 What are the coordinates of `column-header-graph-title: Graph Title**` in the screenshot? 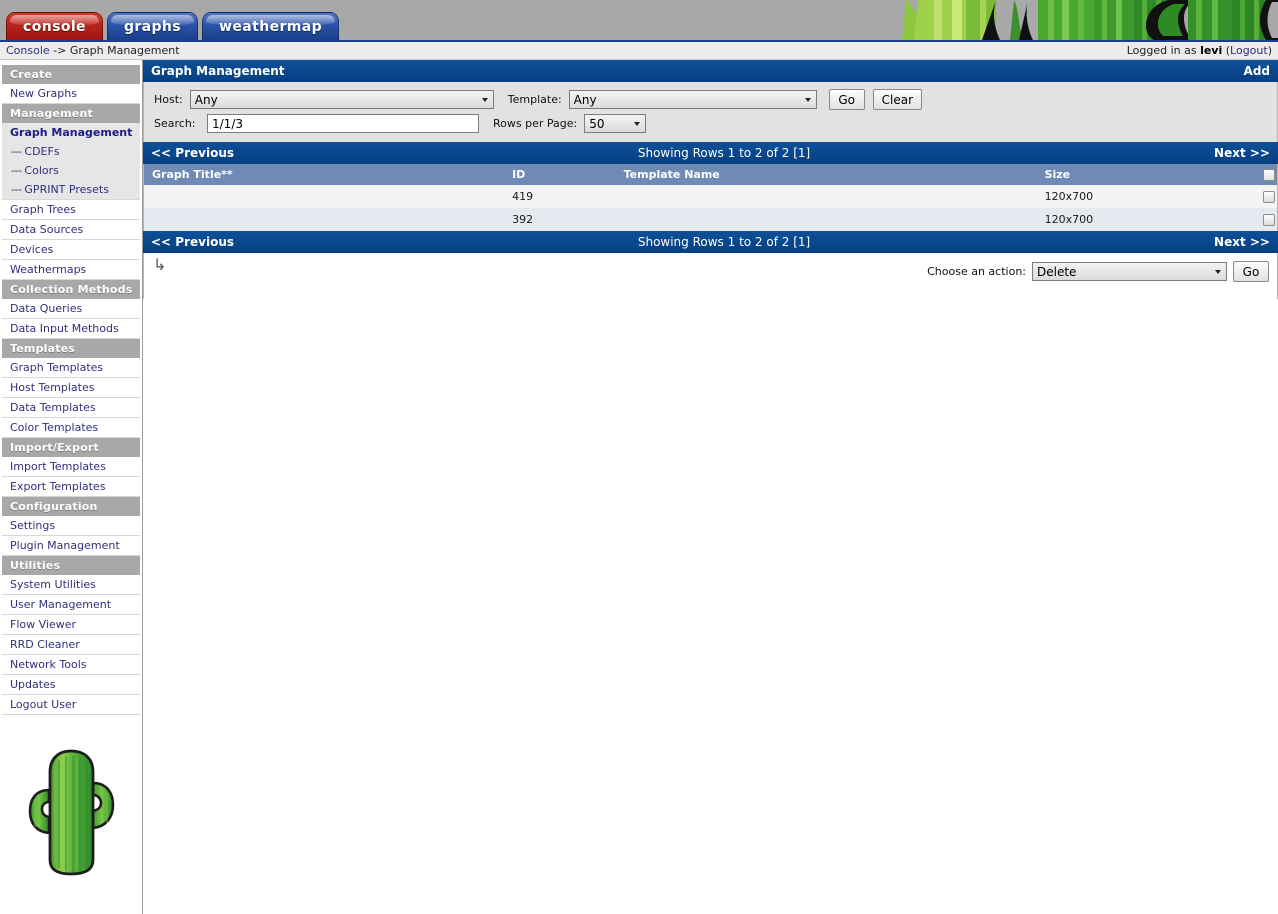 It's located at (324, 174).